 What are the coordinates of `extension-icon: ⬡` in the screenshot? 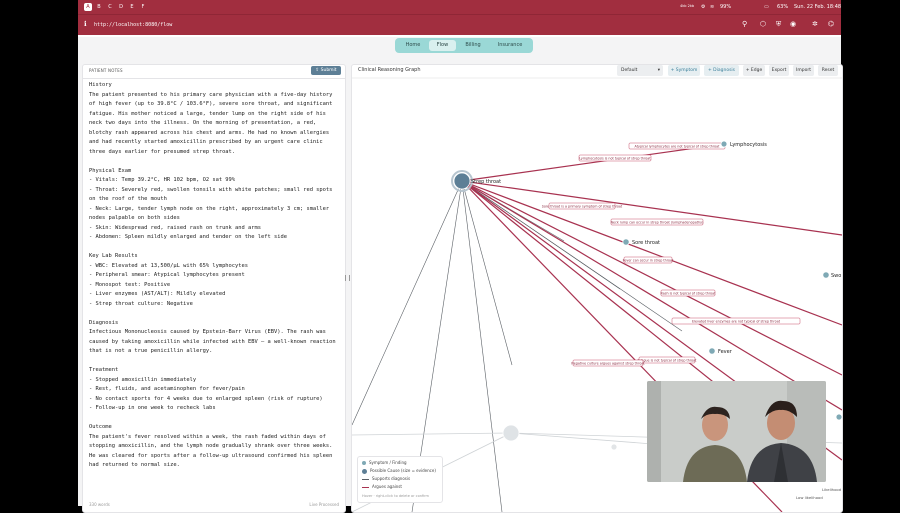 It's located at (763, 24).